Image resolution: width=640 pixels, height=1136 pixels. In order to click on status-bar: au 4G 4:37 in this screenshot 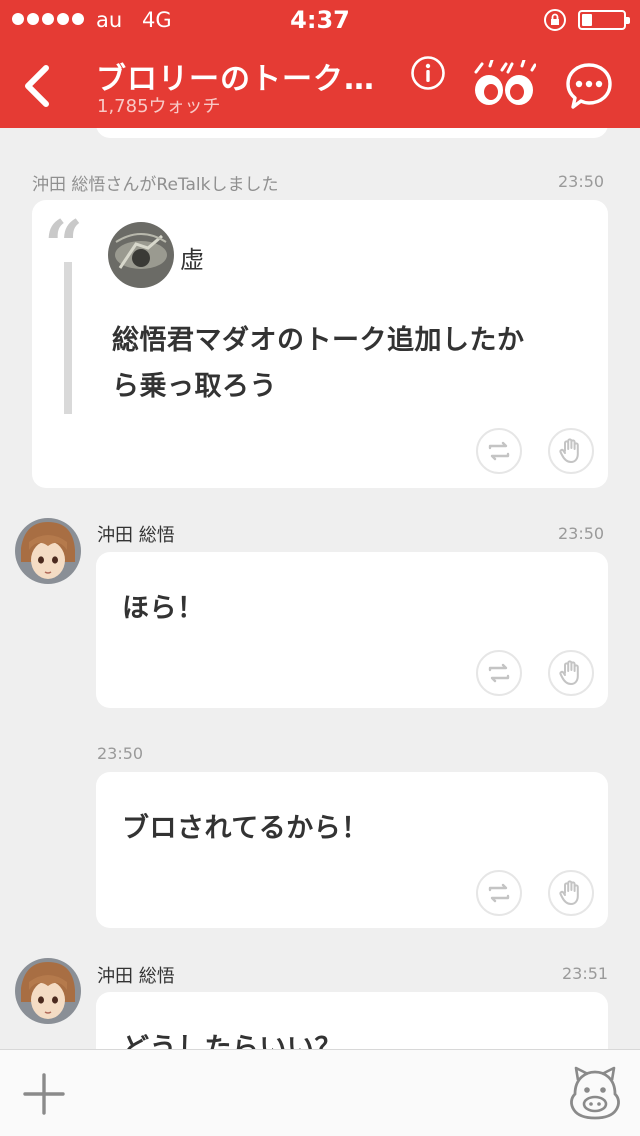, I will do `click(320, 20)`.